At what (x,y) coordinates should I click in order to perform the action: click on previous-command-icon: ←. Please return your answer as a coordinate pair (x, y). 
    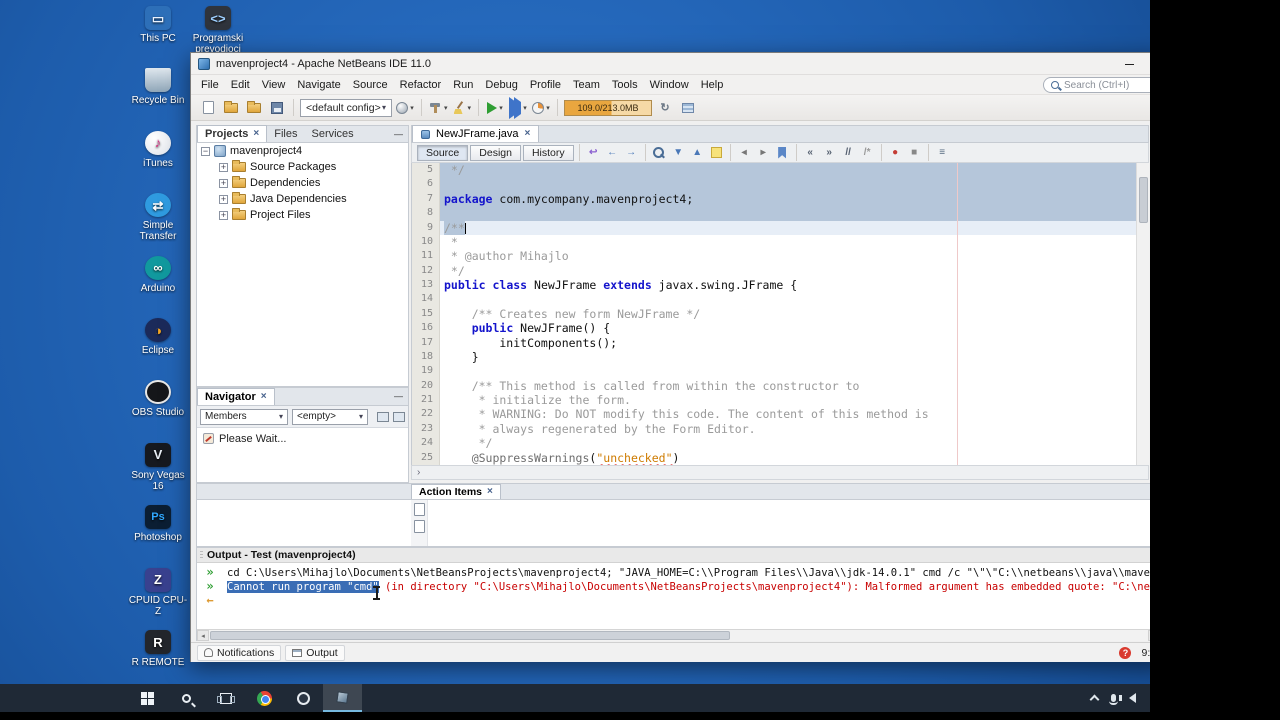
    Looking at the image, I should click on (209, 600).